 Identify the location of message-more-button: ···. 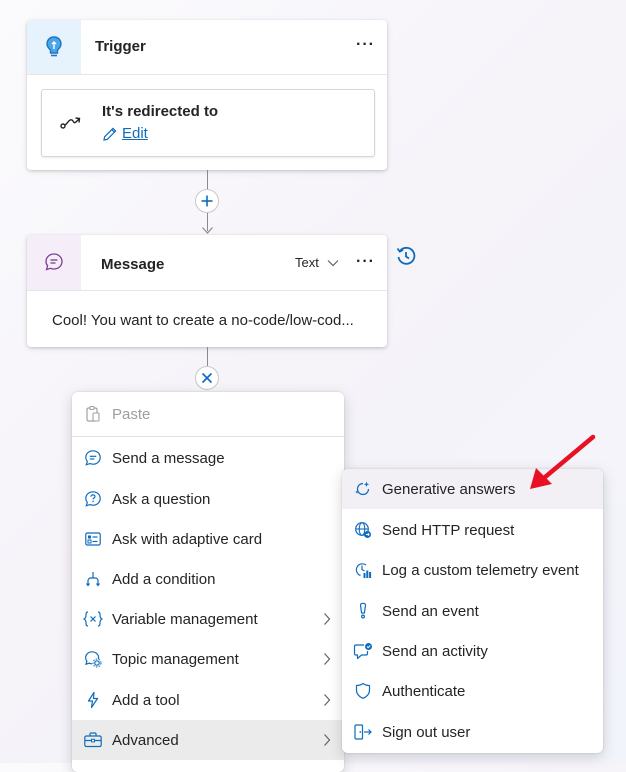
(365, 262).